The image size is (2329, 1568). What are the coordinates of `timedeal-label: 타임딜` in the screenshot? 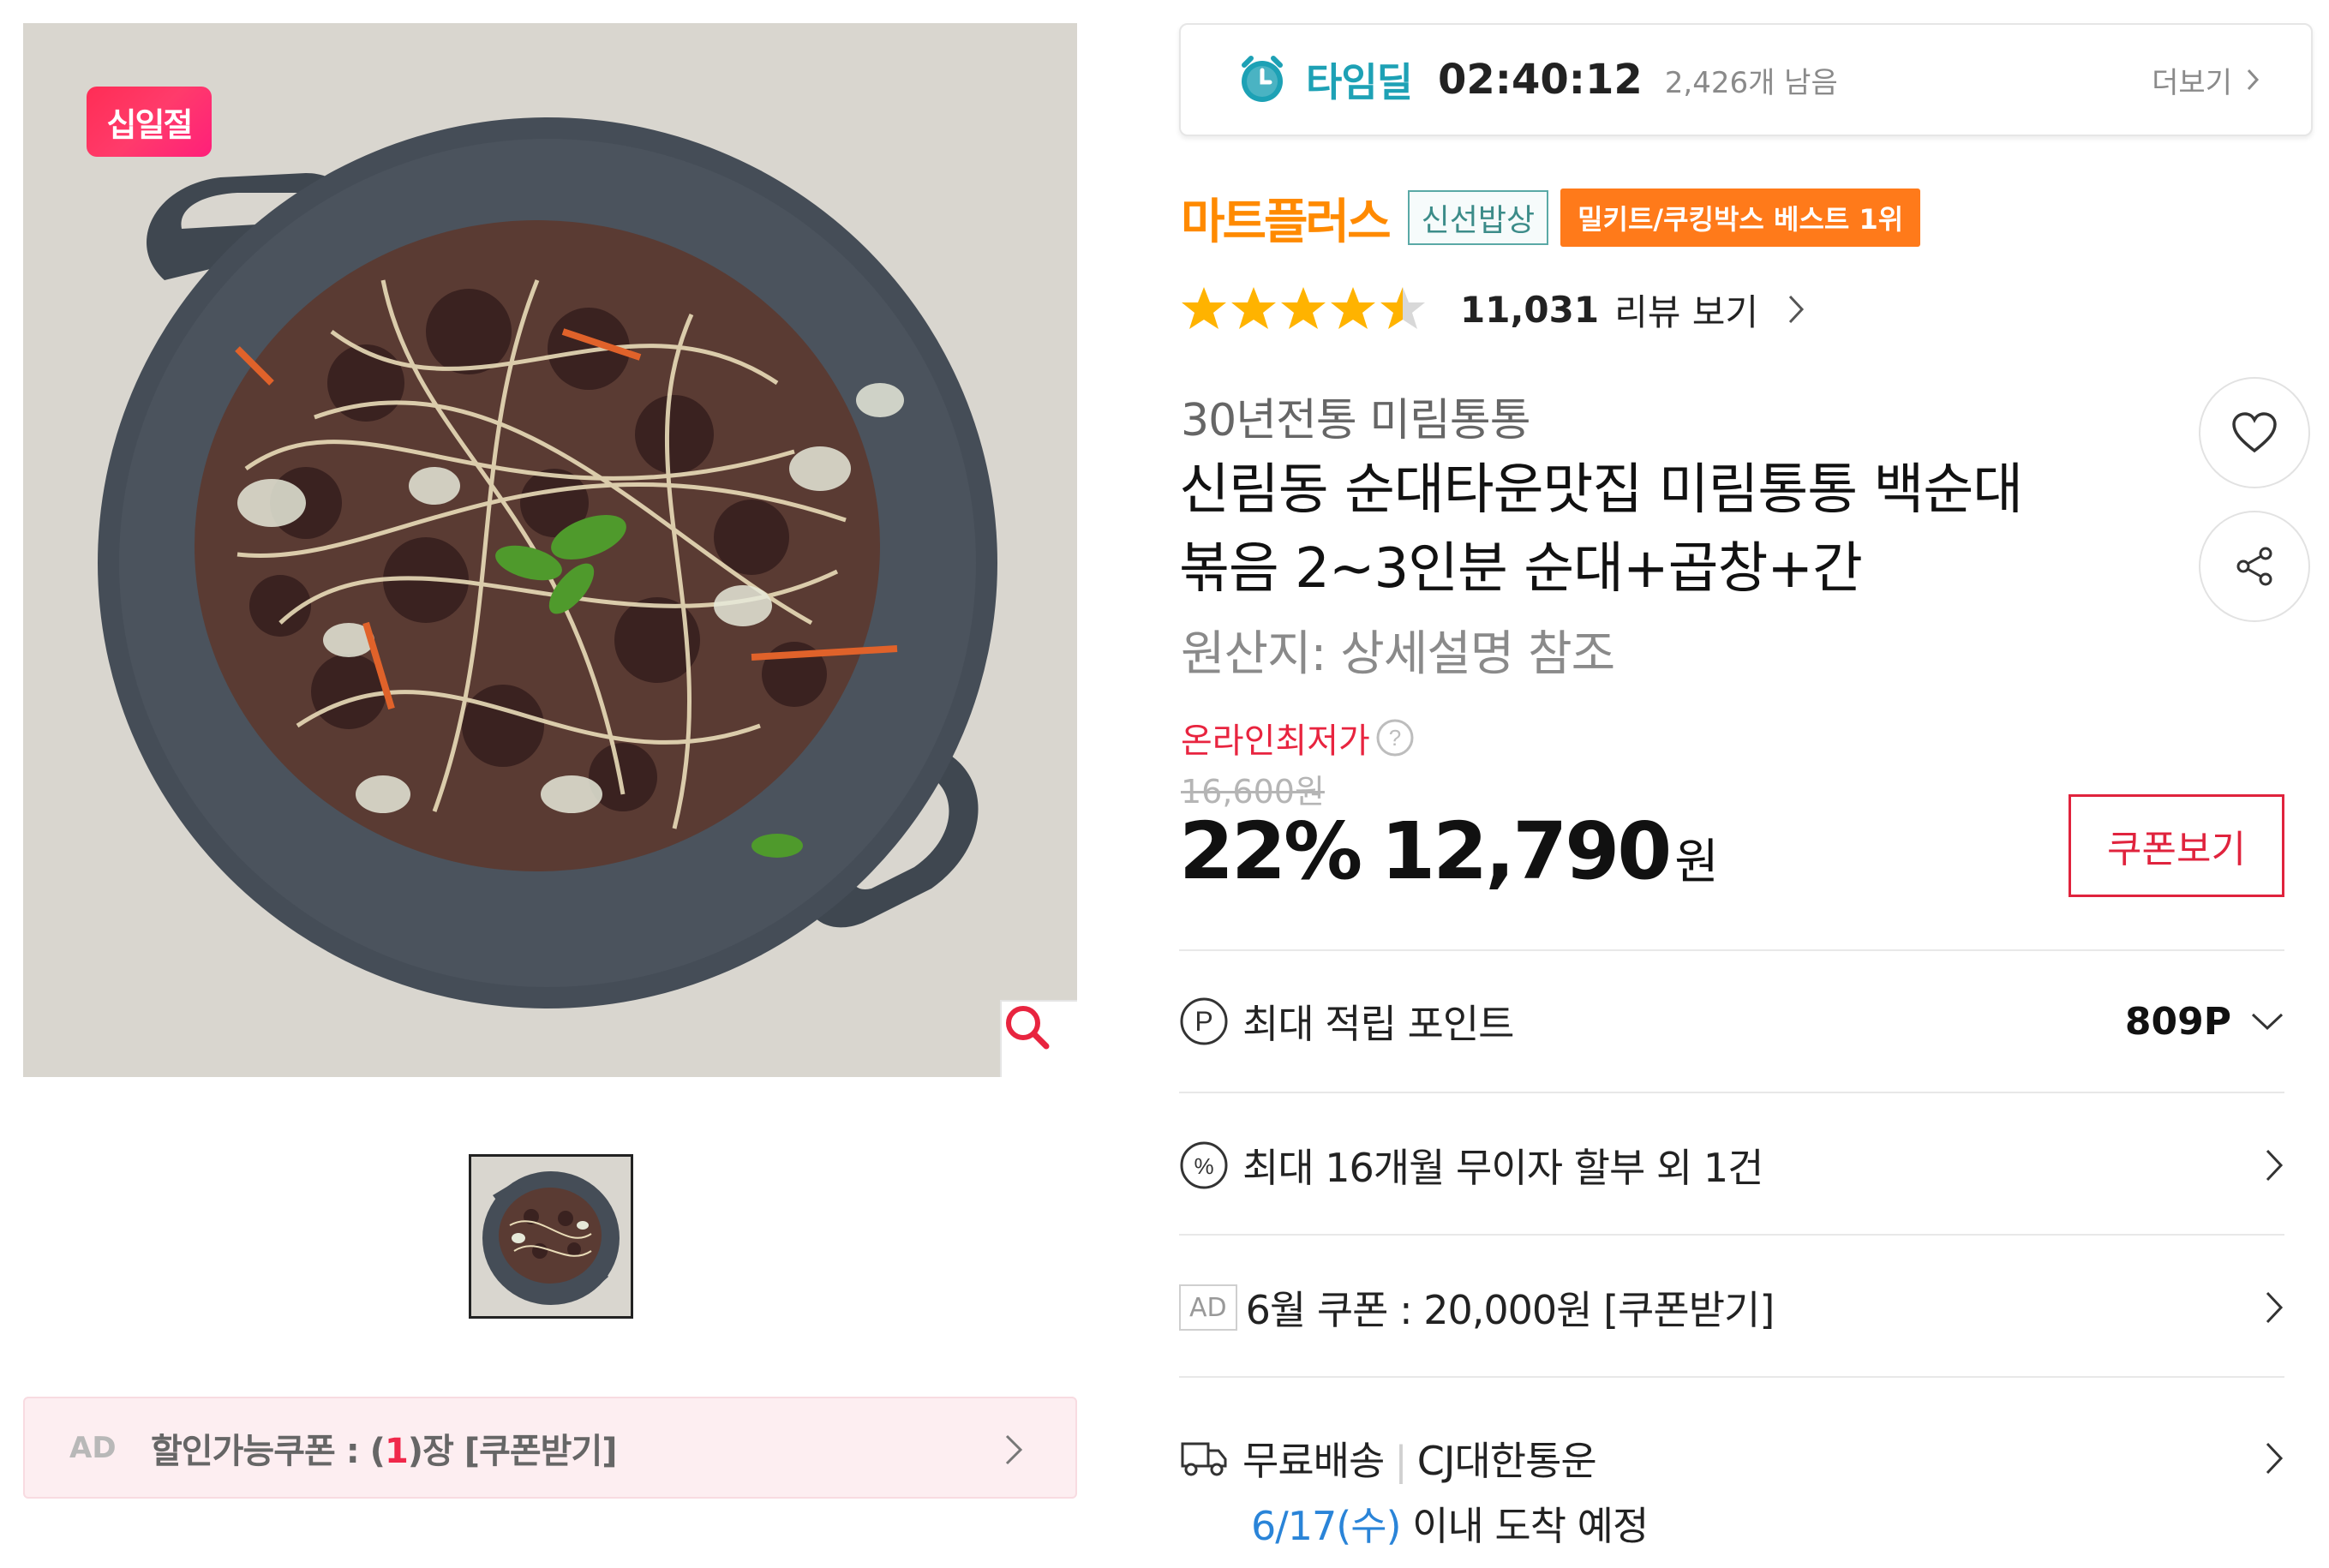 It's located at (1359, 82).